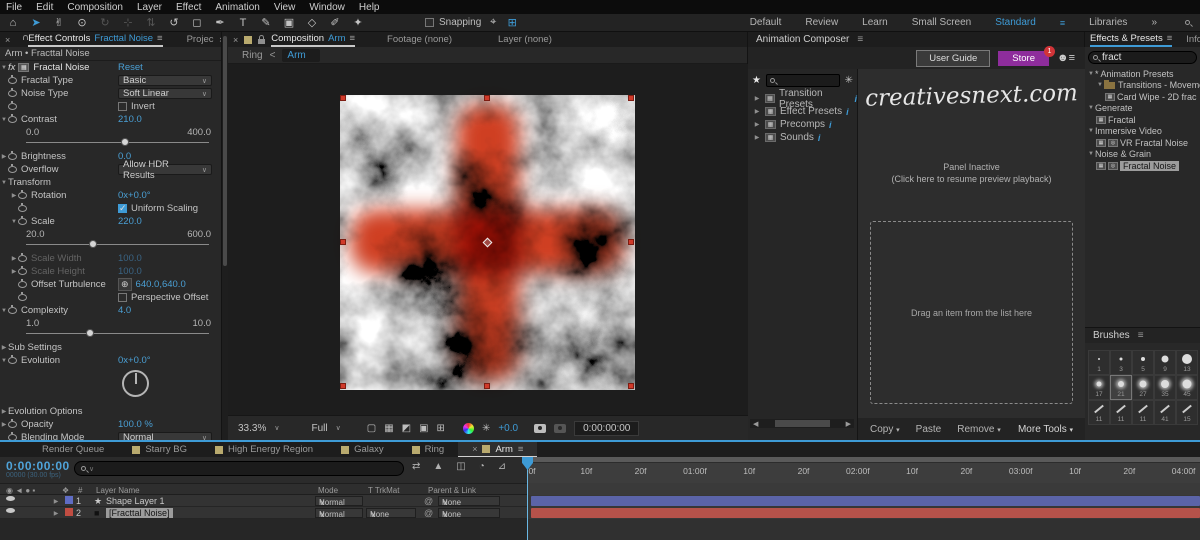  What do you see at coordinates (266, 22) in the screenshot?
I see `brush-tool: ✎` at bounding box center [266, 22].